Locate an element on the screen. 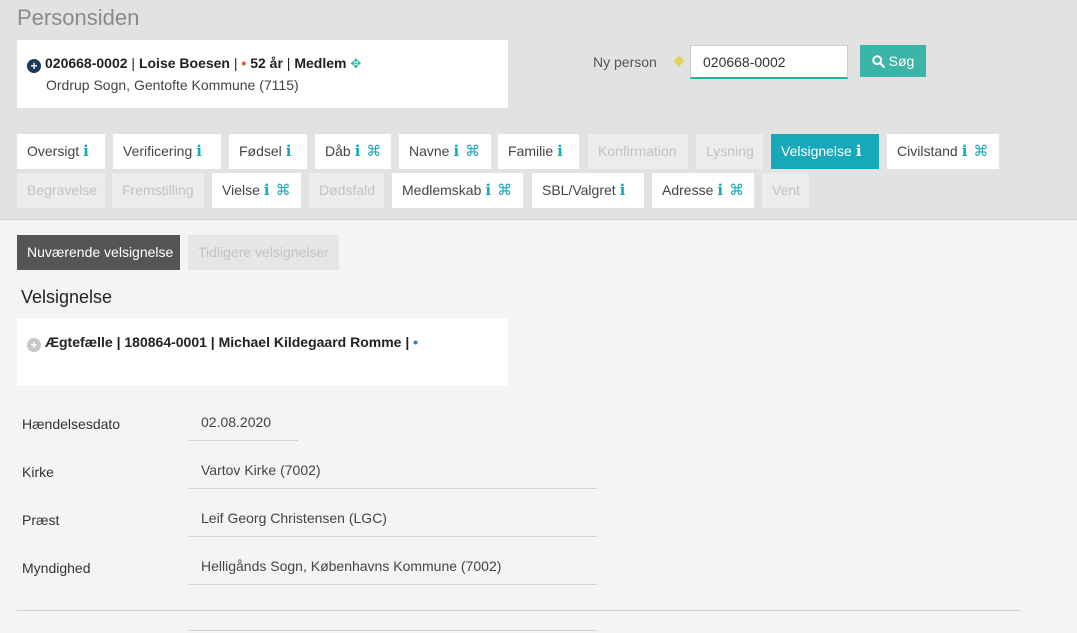  tab-label: Navne is located at coordinates (429, 151).